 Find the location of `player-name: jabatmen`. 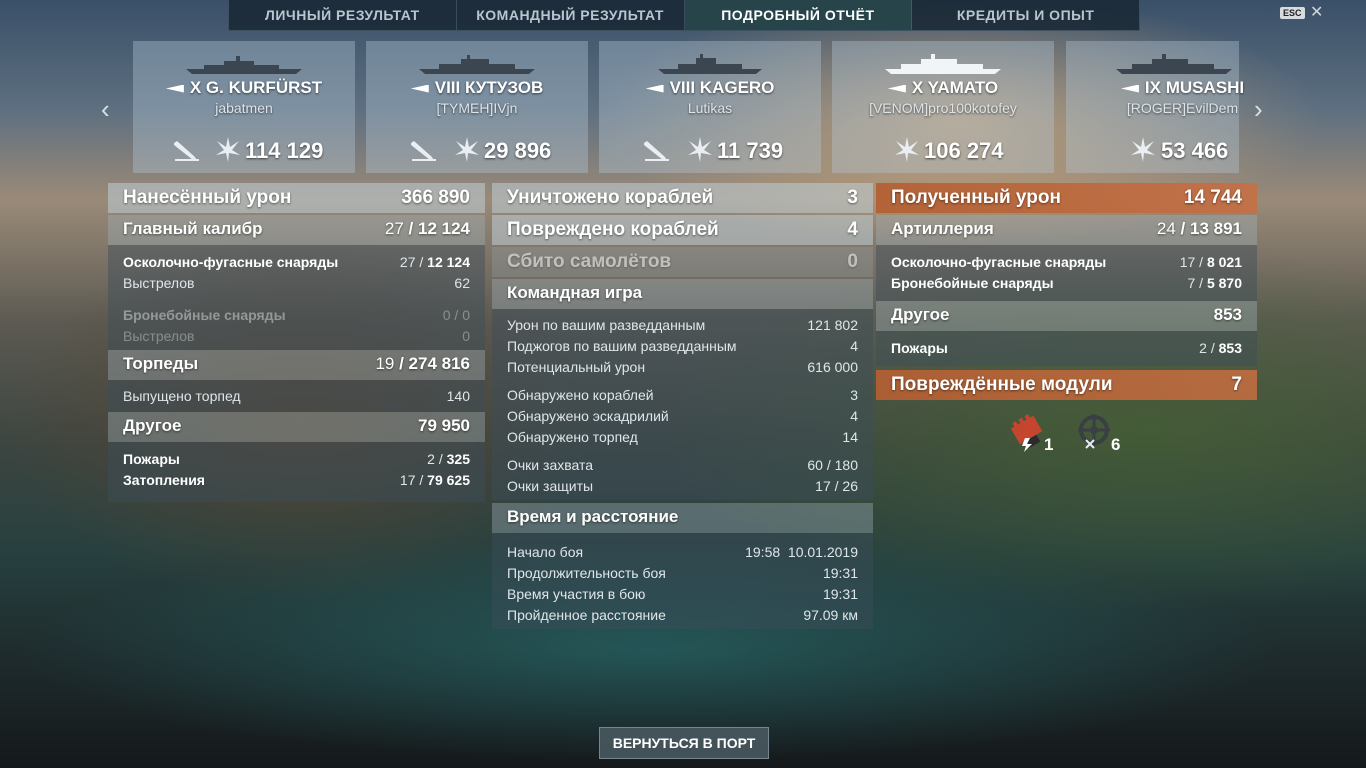

player-name: jabatmen is located at coordinates (244, 108).